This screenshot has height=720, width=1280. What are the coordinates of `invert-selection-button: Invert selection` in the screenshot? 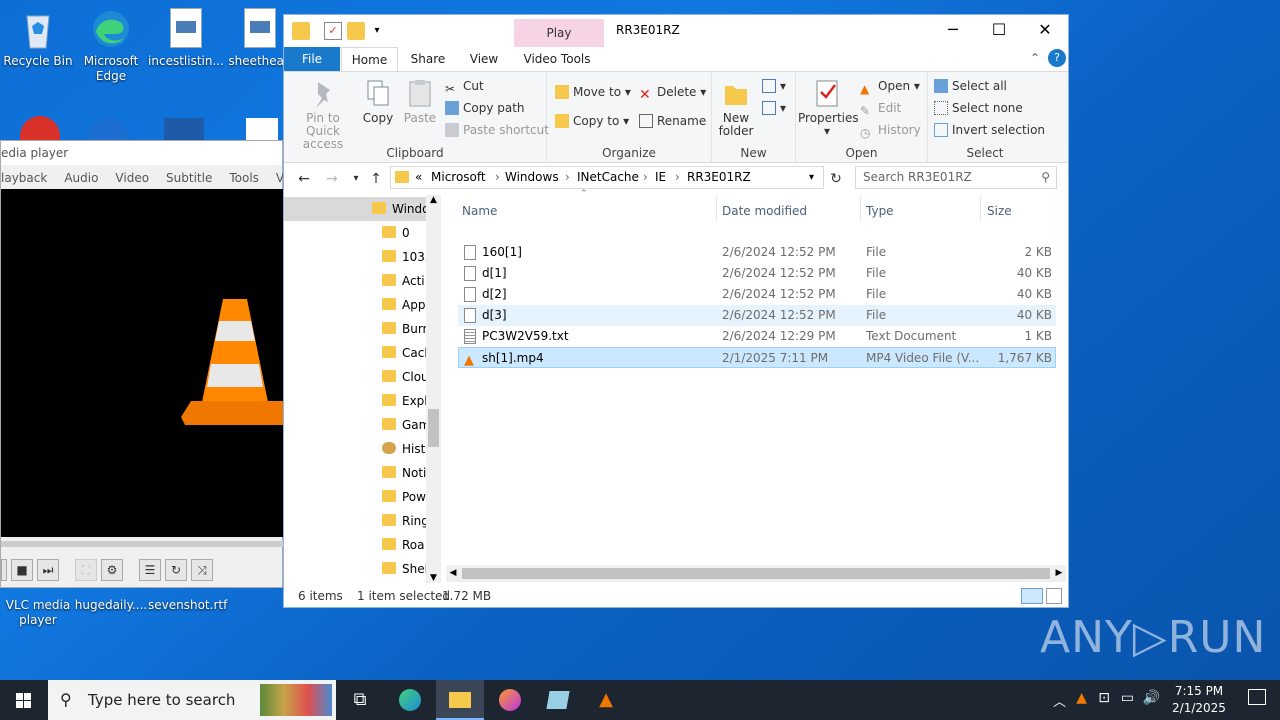 It's located at (989, 130).